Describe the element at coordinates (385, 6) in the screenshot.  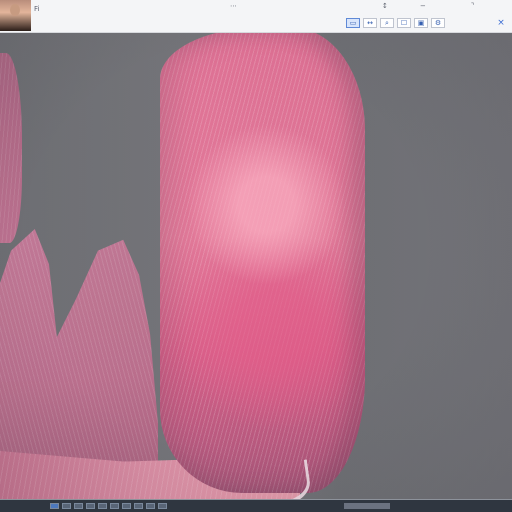
I see `top-status-arrows: ↕` at that location.